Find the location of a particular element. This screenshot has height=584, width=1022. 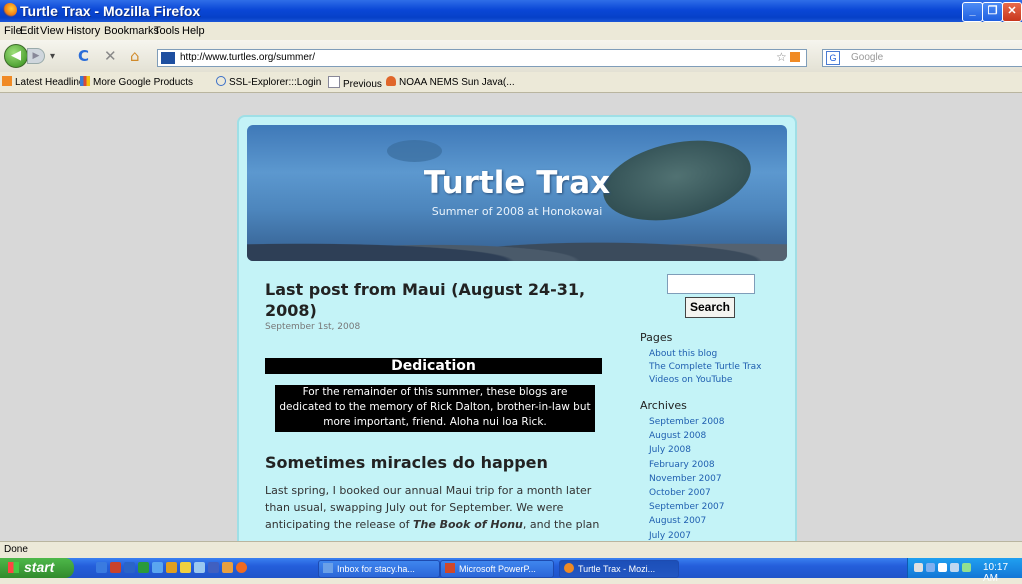

maximize-button: ❐ is located at coordinates (992, 12).